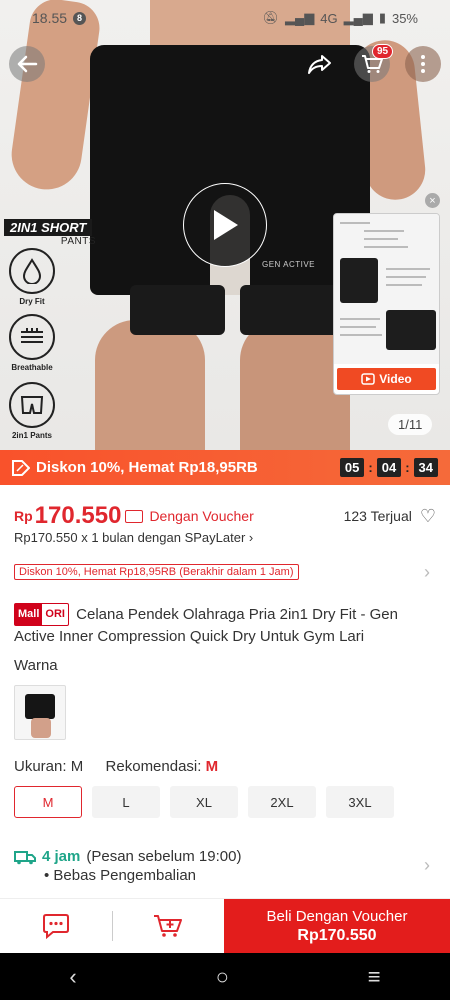  Describe the element at coordinates (300, 17) in the screenshot. I see `signal-icon: ▂▄▆` at that location.